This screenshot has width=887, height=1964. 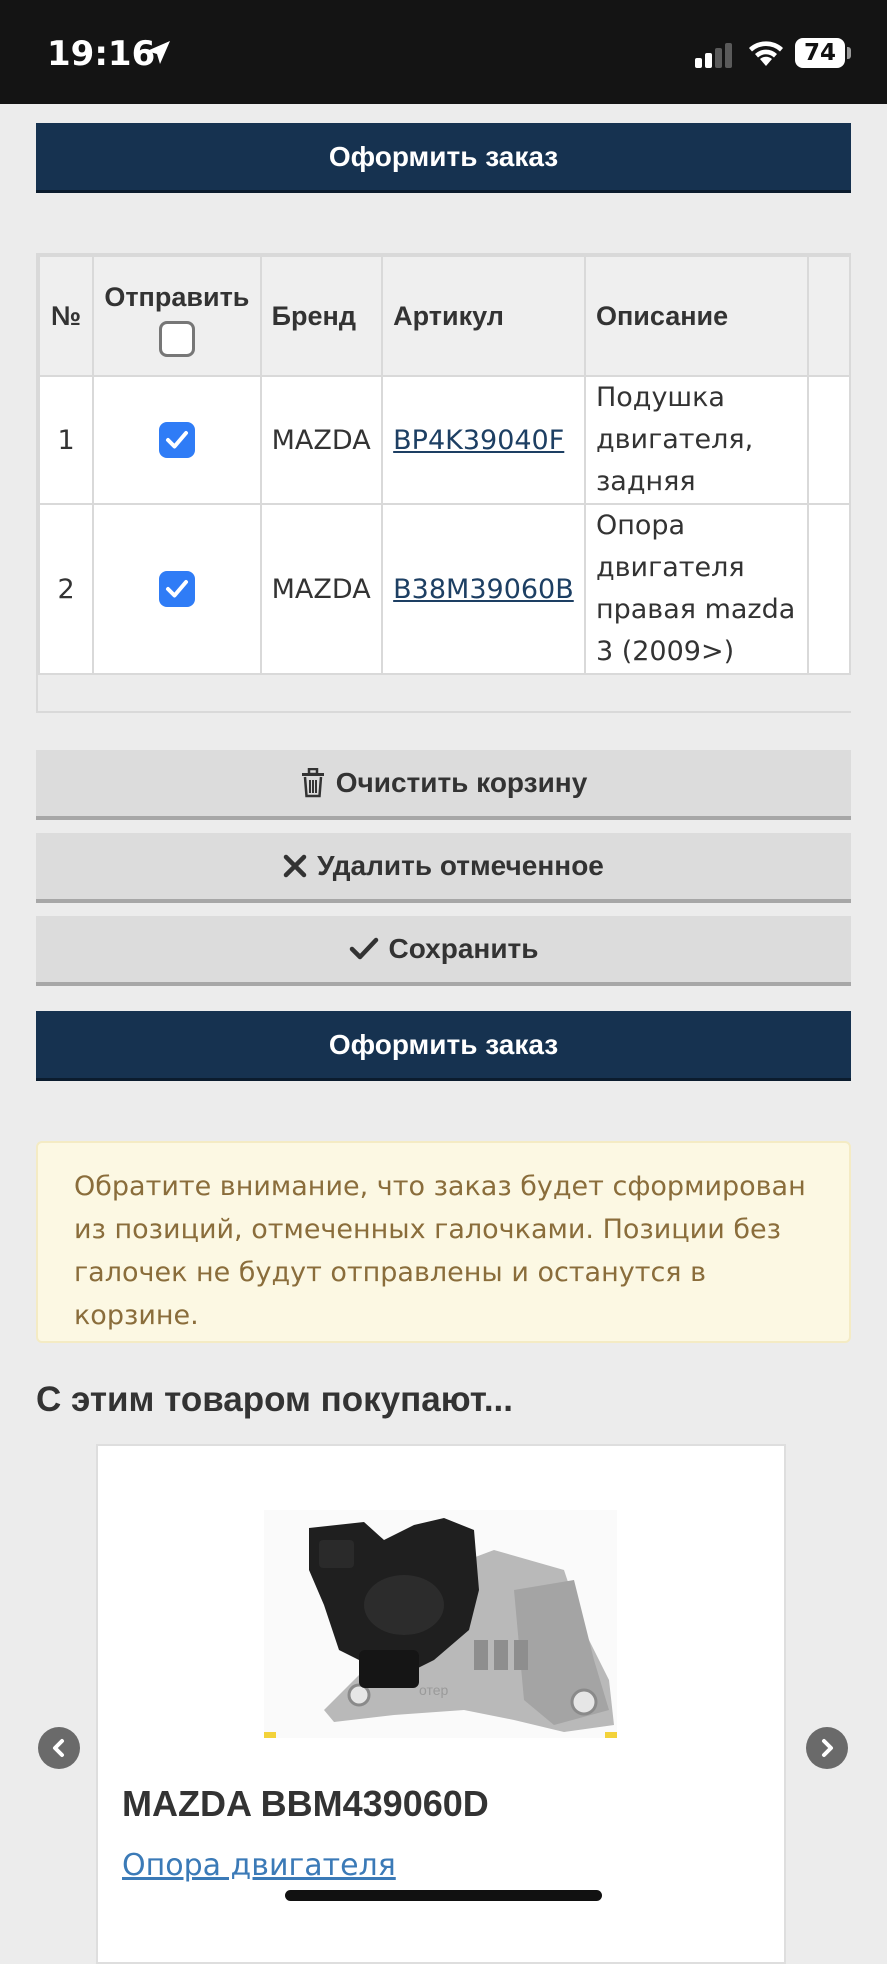 I want to click on battery-indicator: 74, so click(x=820, y=53).